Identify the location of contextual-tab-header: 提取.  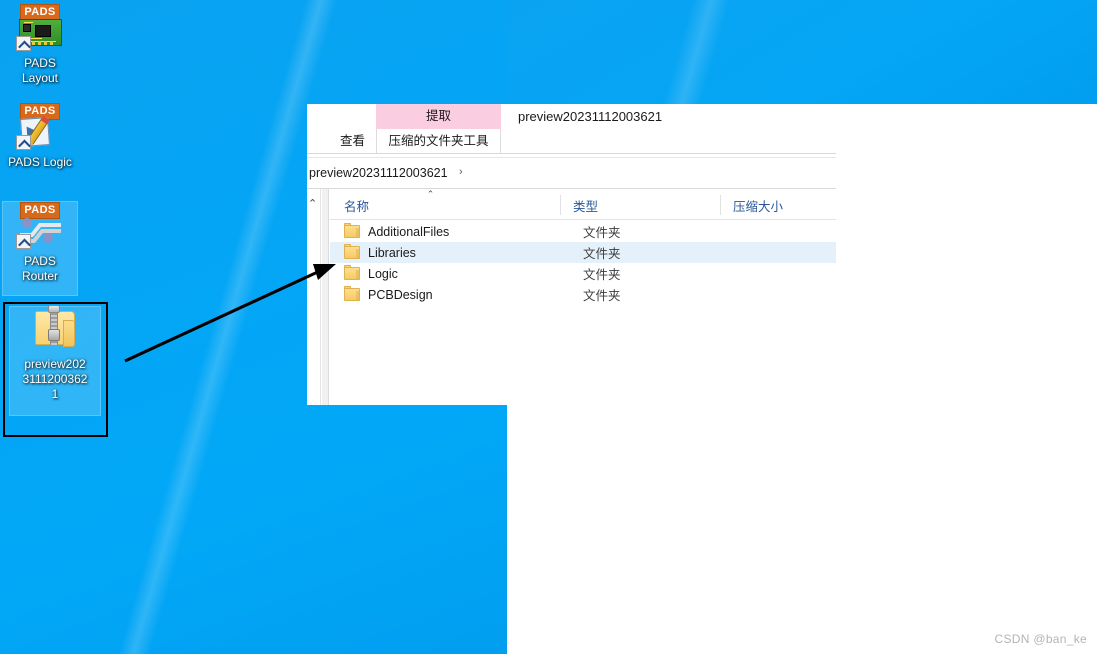
(438, 116).